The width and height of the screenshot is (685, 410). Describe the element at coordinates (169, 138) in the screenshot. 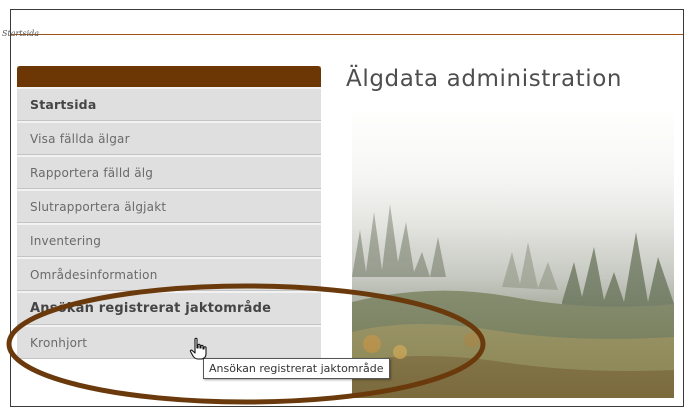

I see `sidebar-item-visa-fallda-algar: Visa fällda älgar` at that location.